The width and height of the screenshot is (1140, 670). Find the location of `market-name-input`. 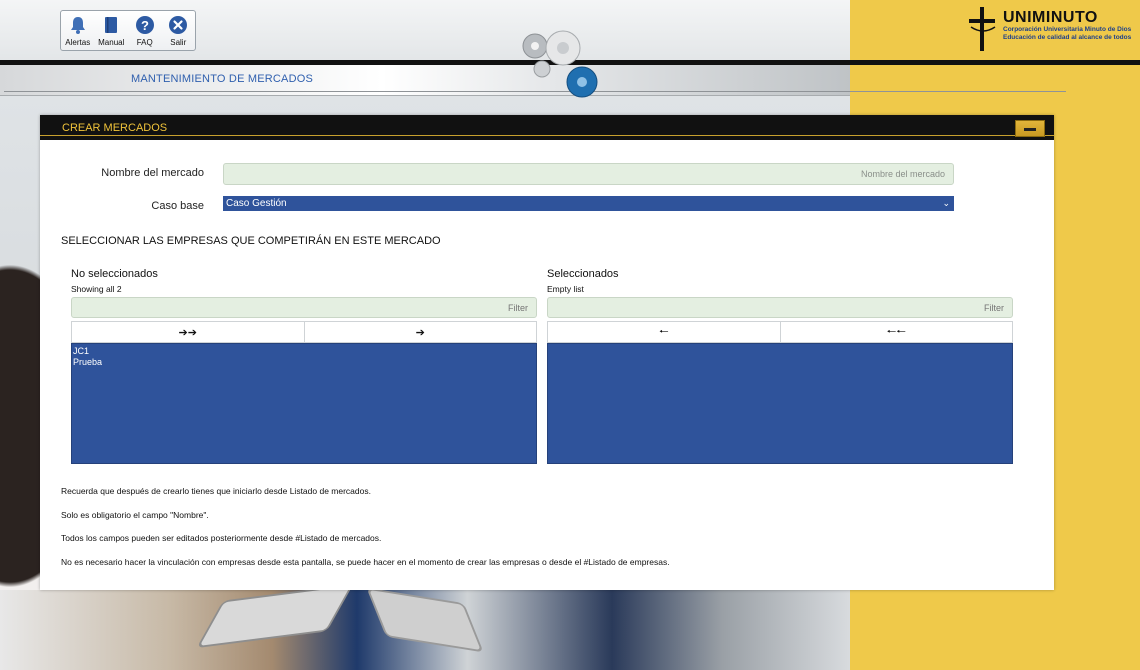

market-name-input is located at coordinates (588, 174).